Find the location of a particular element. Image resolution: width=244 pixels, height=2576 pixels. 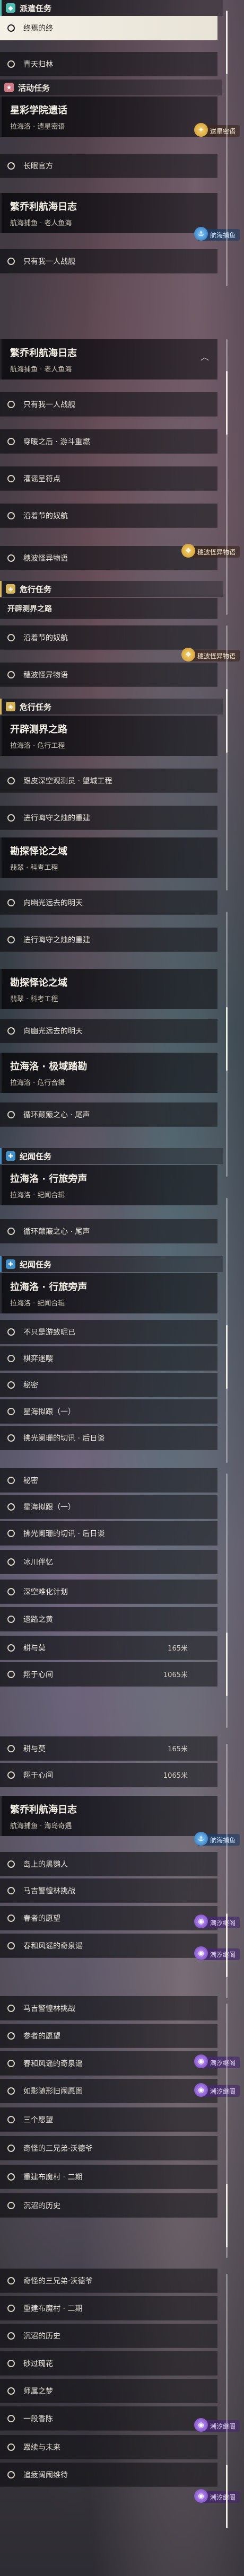

quest-row: 岛上的黑鹦人 is located at coordinates (109, 1864).